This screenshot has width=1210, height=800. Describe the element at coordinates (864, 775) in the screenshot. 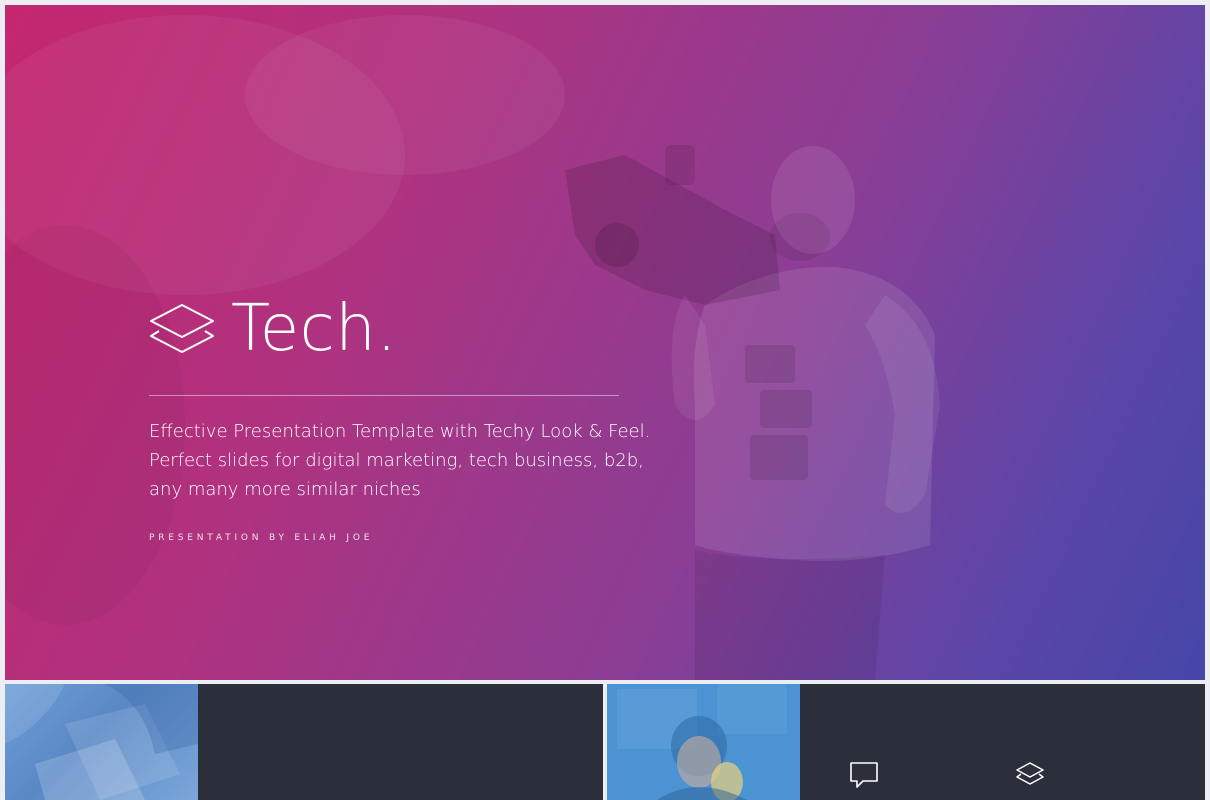

I see `speech-bubble-icon` at that location.